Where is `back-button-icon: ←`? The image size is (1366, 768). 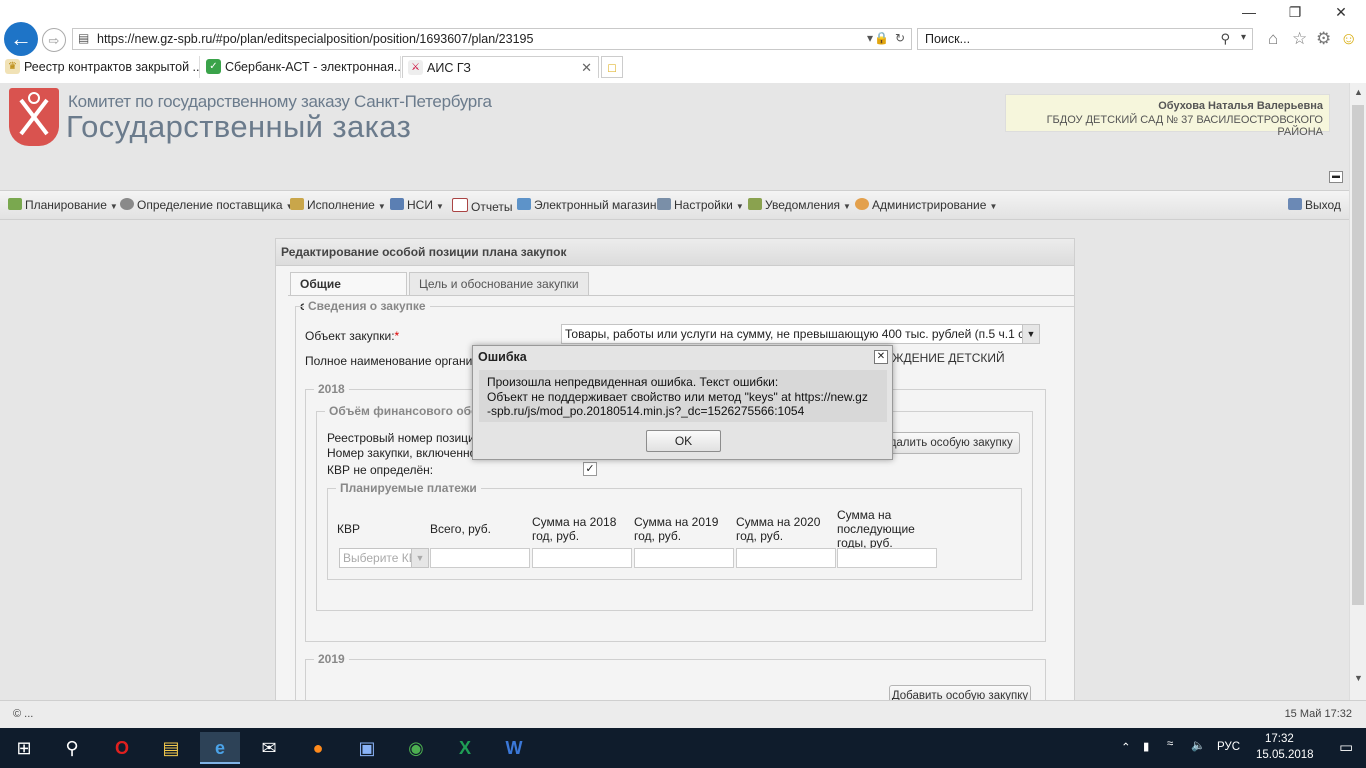
back-button-icon: ← is located at coordinates (21, 39).